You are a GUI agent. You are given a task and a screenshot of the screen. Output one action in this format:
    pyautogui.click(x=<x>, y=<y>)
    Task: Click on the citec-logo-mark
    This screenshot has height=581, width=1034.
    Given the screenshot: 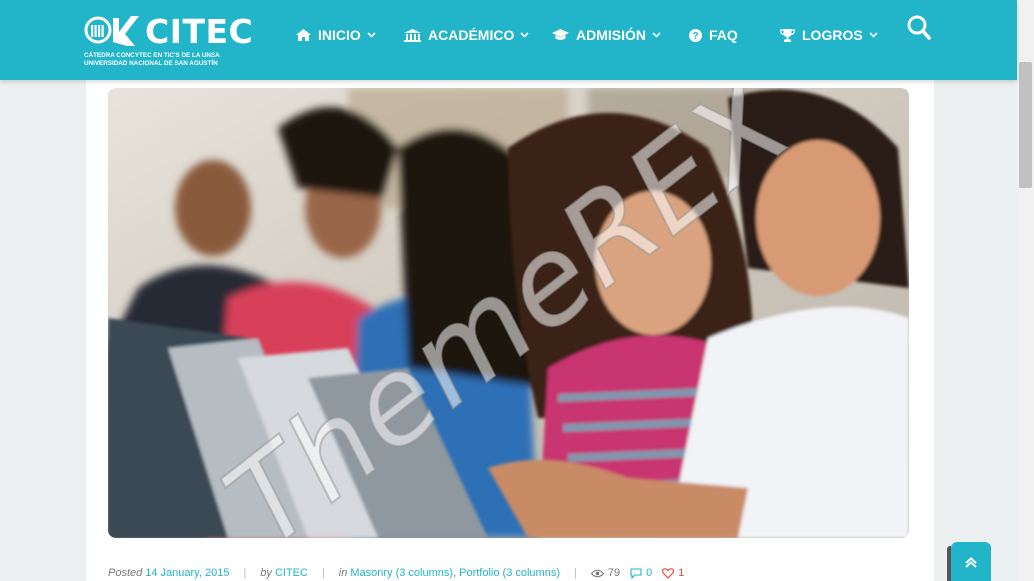 What is the action you would take?
    pyautogui.click(x=111, y=31)
    